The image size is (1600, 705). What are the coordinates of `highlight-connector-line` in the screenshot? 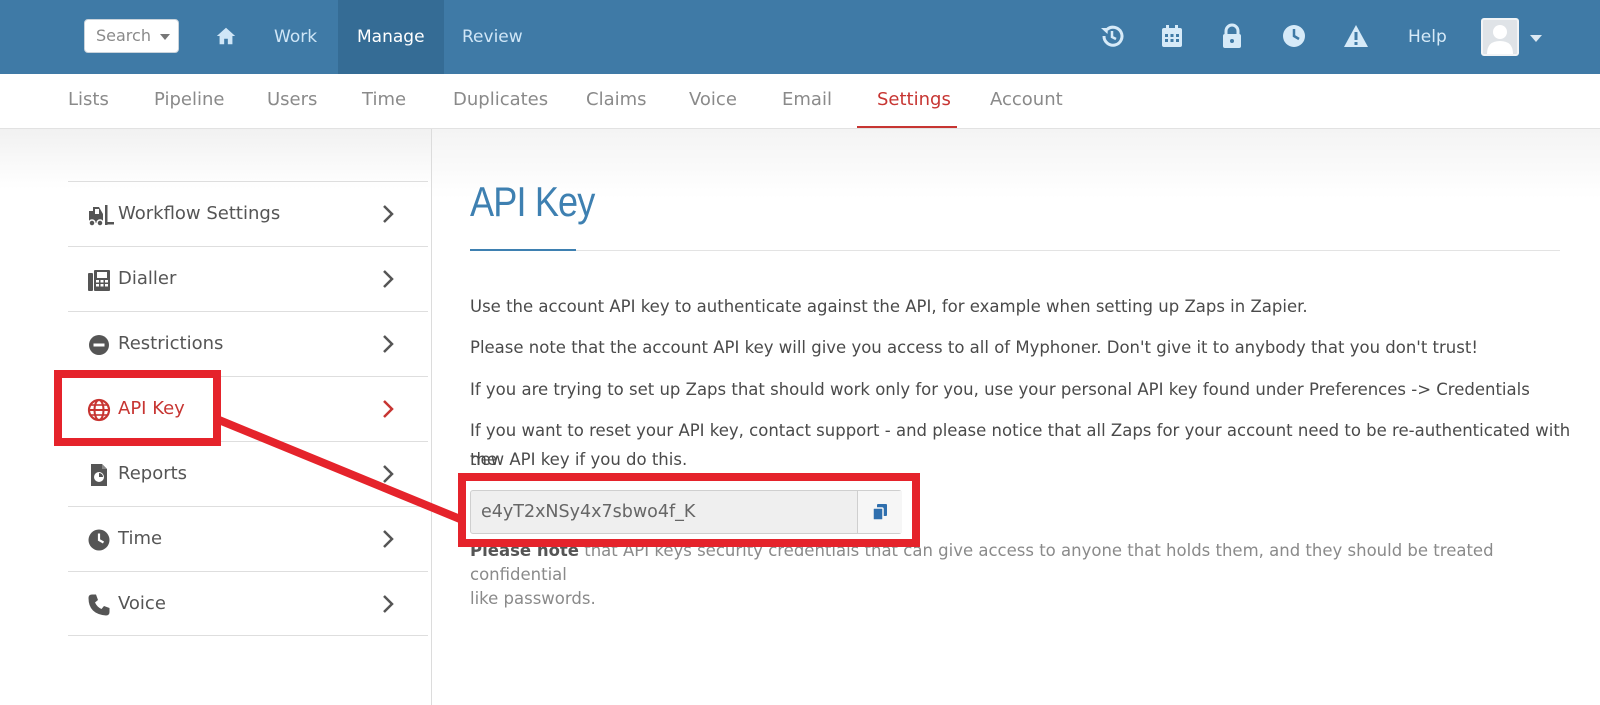 It's located at (339, 469).